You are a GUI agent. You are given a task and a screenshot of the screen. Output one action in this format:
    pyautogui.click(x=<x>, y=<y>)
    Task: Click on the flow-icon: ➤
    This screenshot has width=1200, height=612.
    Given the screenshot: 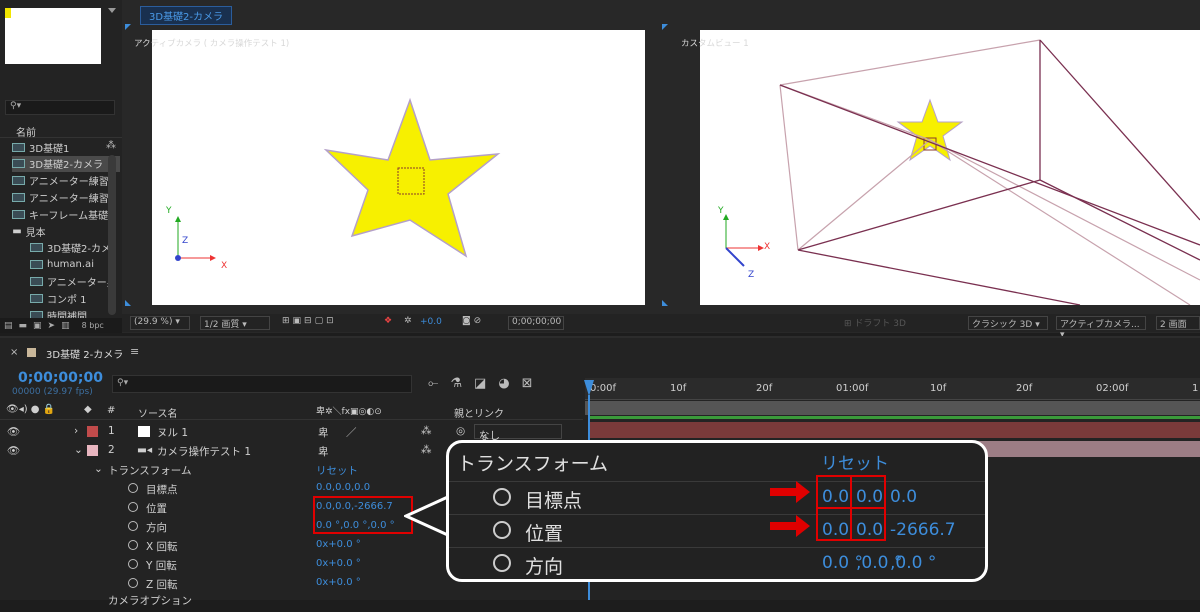 What is the action you would take?
    pyautogui.click(x=52, y=326)
    